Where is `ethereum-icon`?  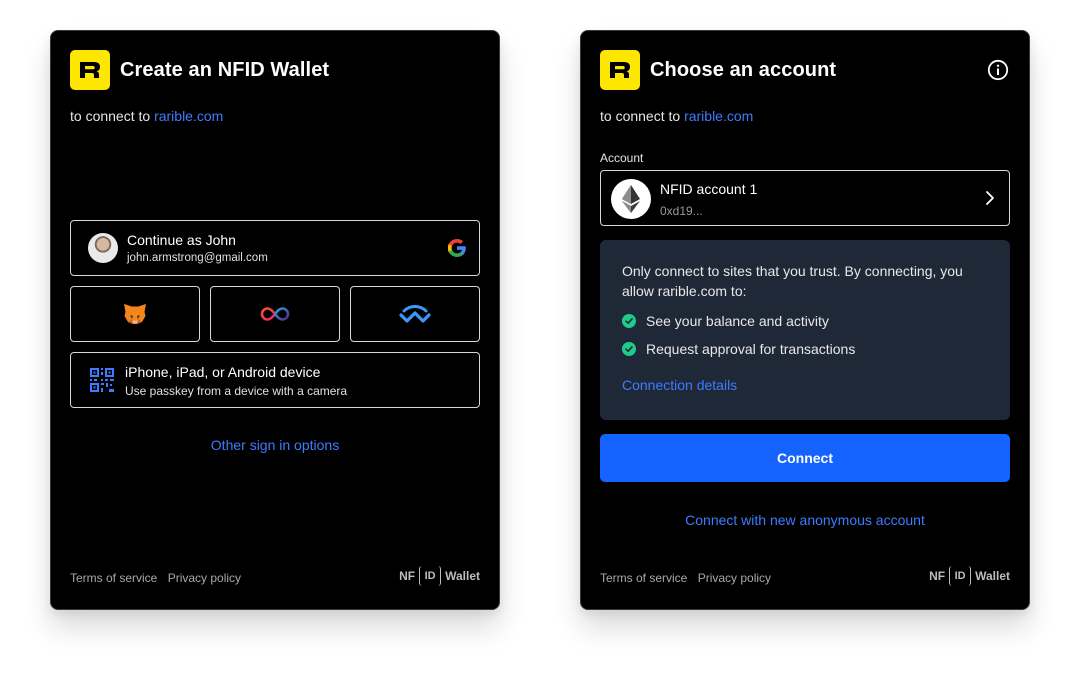
ethereum-icon is located at coordinates (631, 199).